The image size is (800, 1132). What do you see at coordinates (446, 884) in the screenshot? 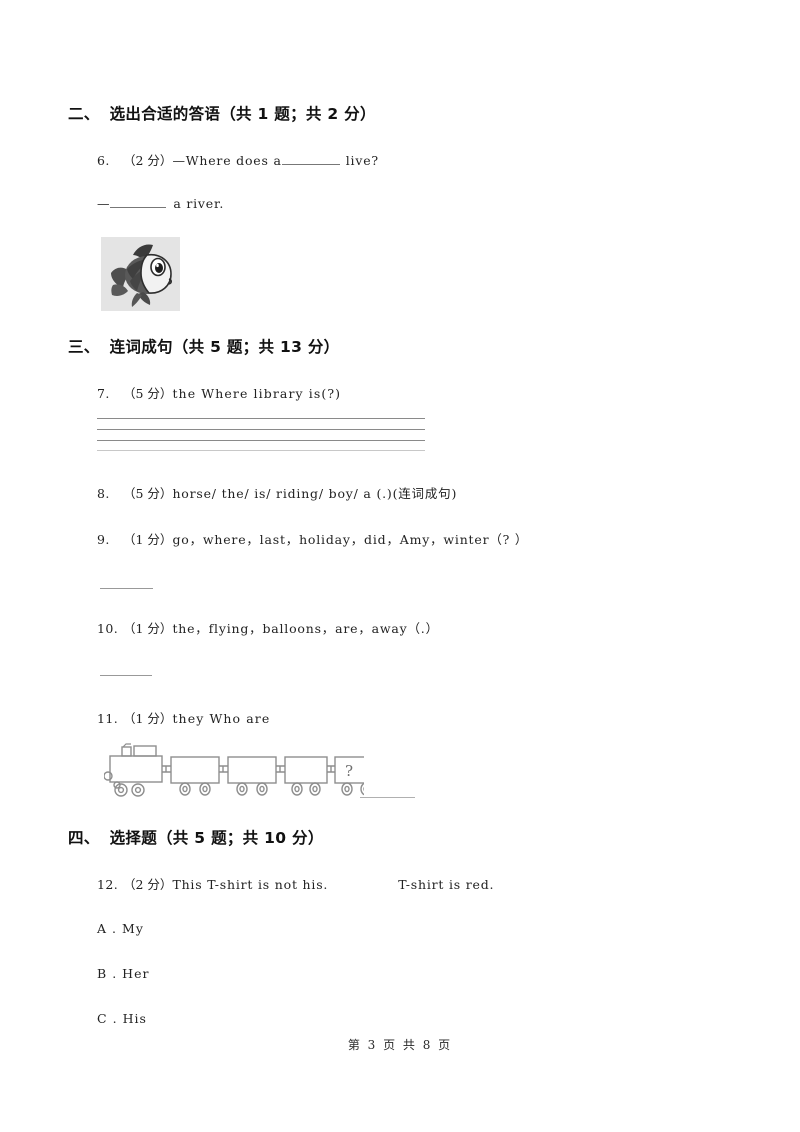
I see `question-12-text-after: T-shirt is red.` at bounding box center [446, 884].